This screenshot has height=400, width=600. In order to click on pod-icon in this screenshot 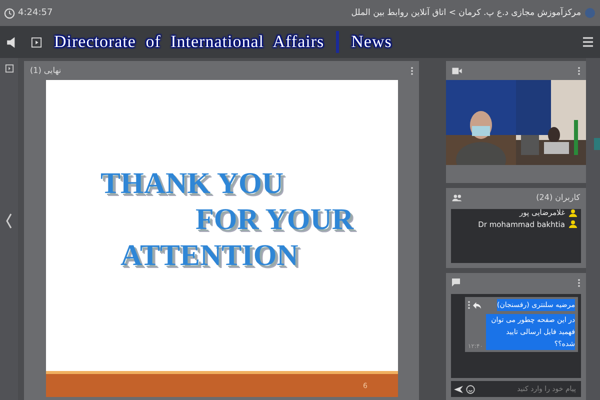, I will do `click(9, 68)`.